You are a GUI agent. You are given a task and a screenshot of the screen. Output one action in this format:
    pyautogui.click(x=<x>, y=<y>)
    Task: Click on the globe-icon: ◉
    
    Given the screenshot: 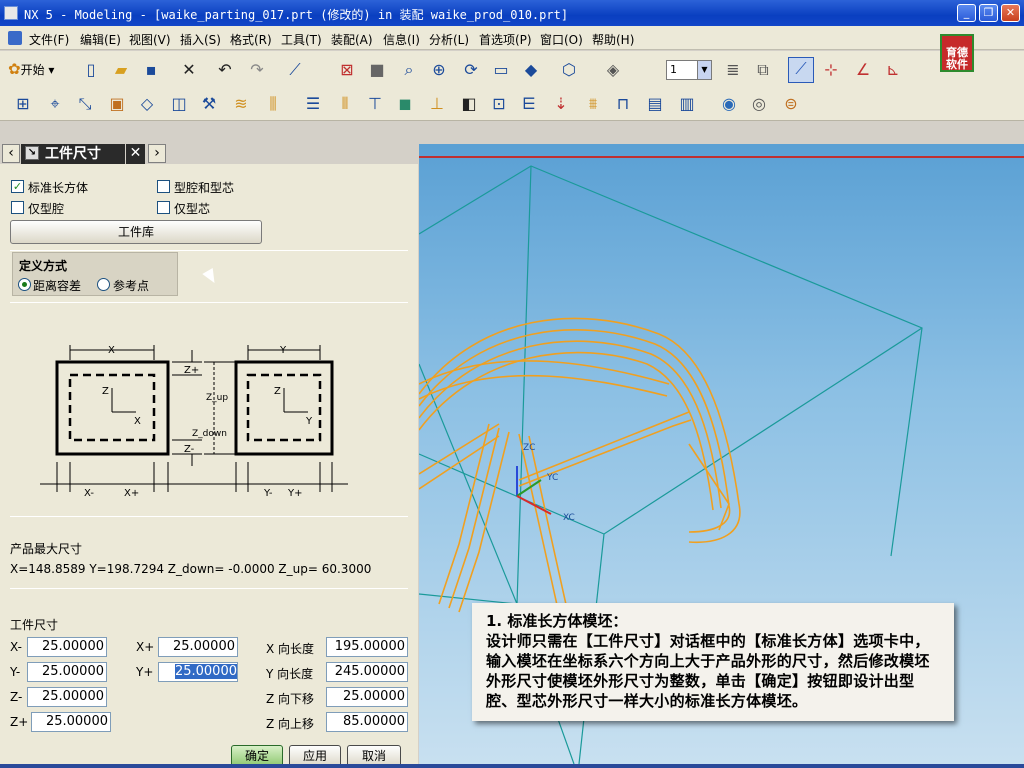 What is the action you would take?
    pyautogui.click(x=729, y=104)
    